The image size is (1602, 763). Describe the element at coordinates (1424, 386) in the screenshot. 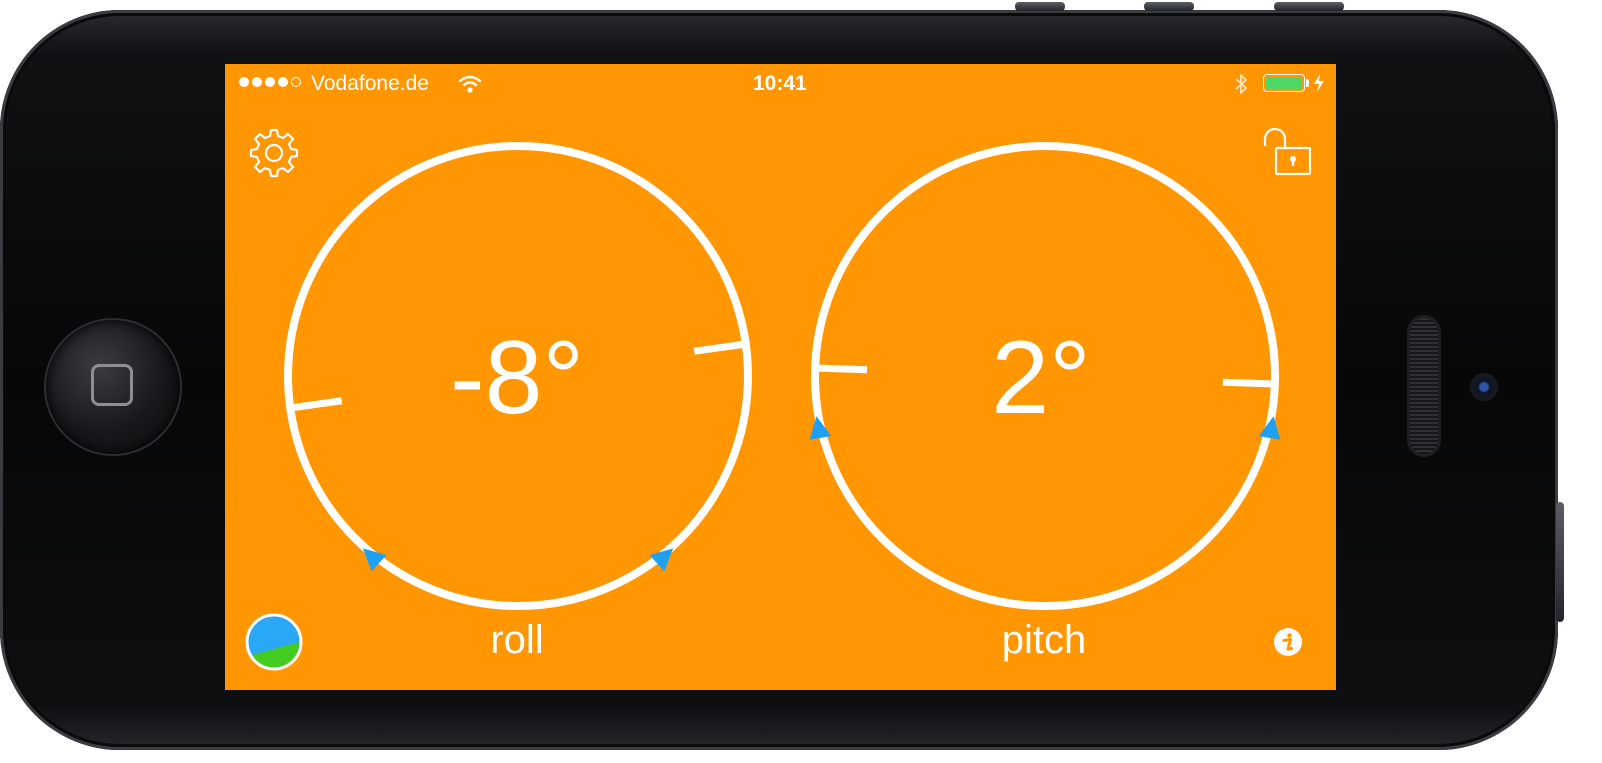

I see `earpiece-speaker` at that location.